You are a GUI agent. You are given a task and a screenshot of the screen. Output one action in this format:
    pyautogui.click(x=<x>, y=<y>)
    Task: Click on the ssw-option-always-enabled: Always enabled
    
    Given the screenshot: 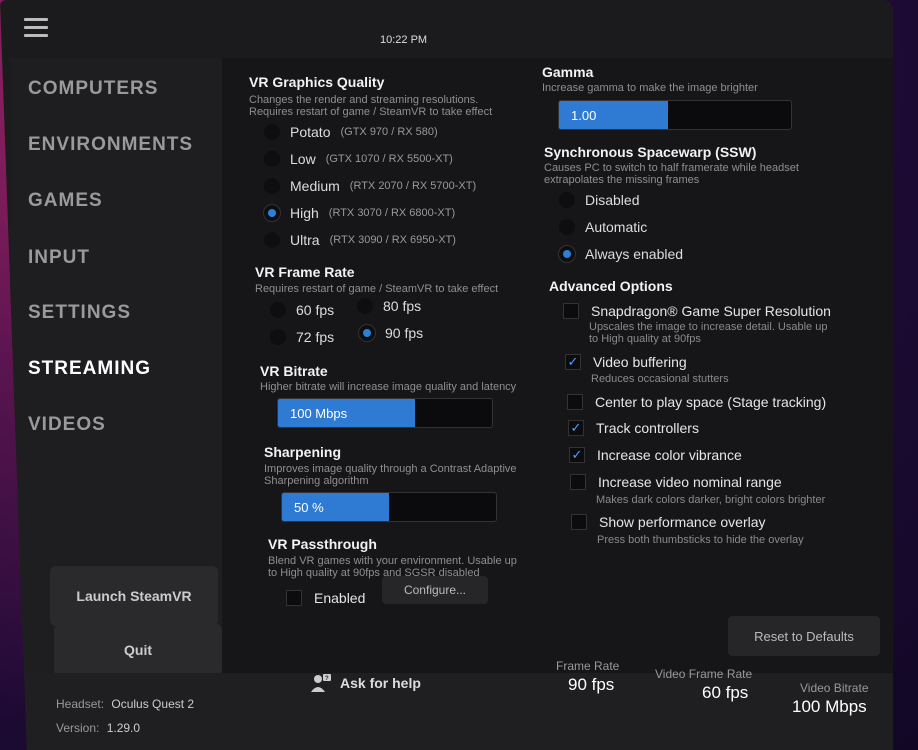 What is the action you would take?
    pyautogui.click(x=621, y=254)
    